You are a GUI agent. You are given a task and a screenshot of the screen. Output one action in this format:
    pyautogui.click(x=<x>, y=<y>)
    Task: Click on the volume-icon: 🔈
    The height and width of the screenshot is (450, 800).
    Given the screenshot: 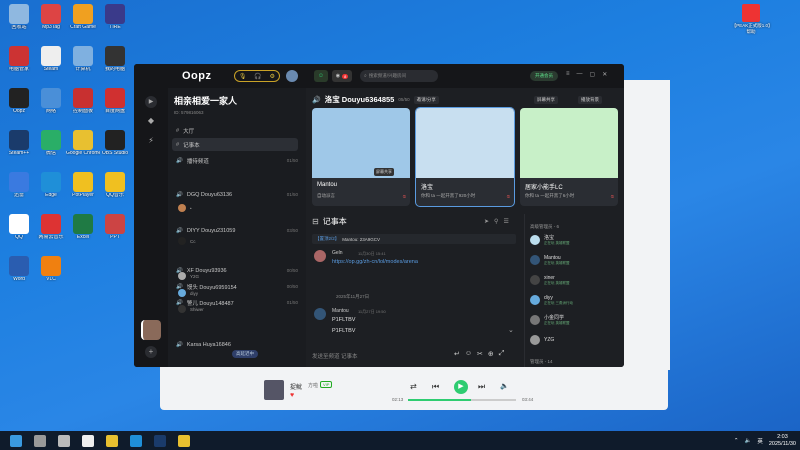 What is the action you would take?
    pyautogui.click(x=504, y=386)
    